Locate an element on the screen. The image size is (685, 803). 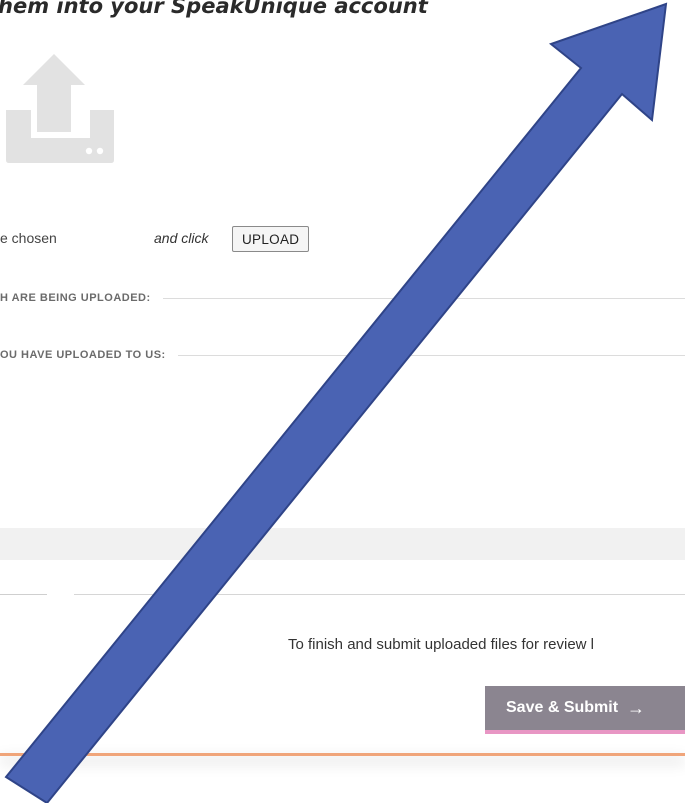
uploading-files-label: H ARE BEING UPLOADED: is located at coordinates (75, 298).